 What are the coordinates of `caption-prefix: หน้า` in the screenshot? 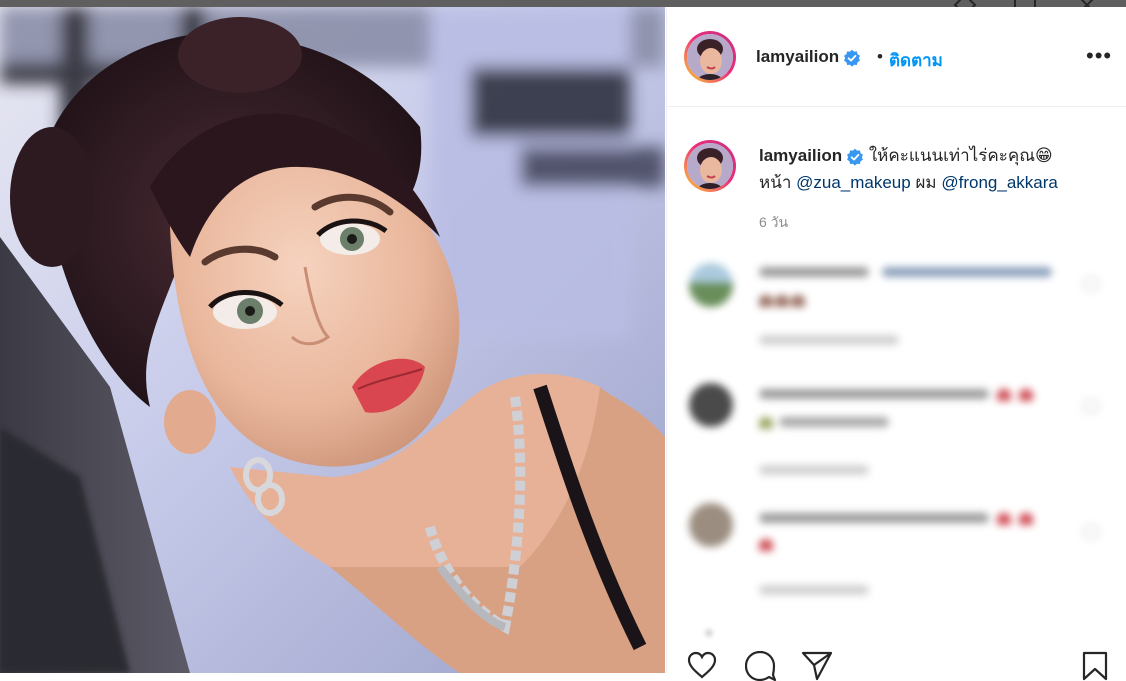 It's located at (775, 182).